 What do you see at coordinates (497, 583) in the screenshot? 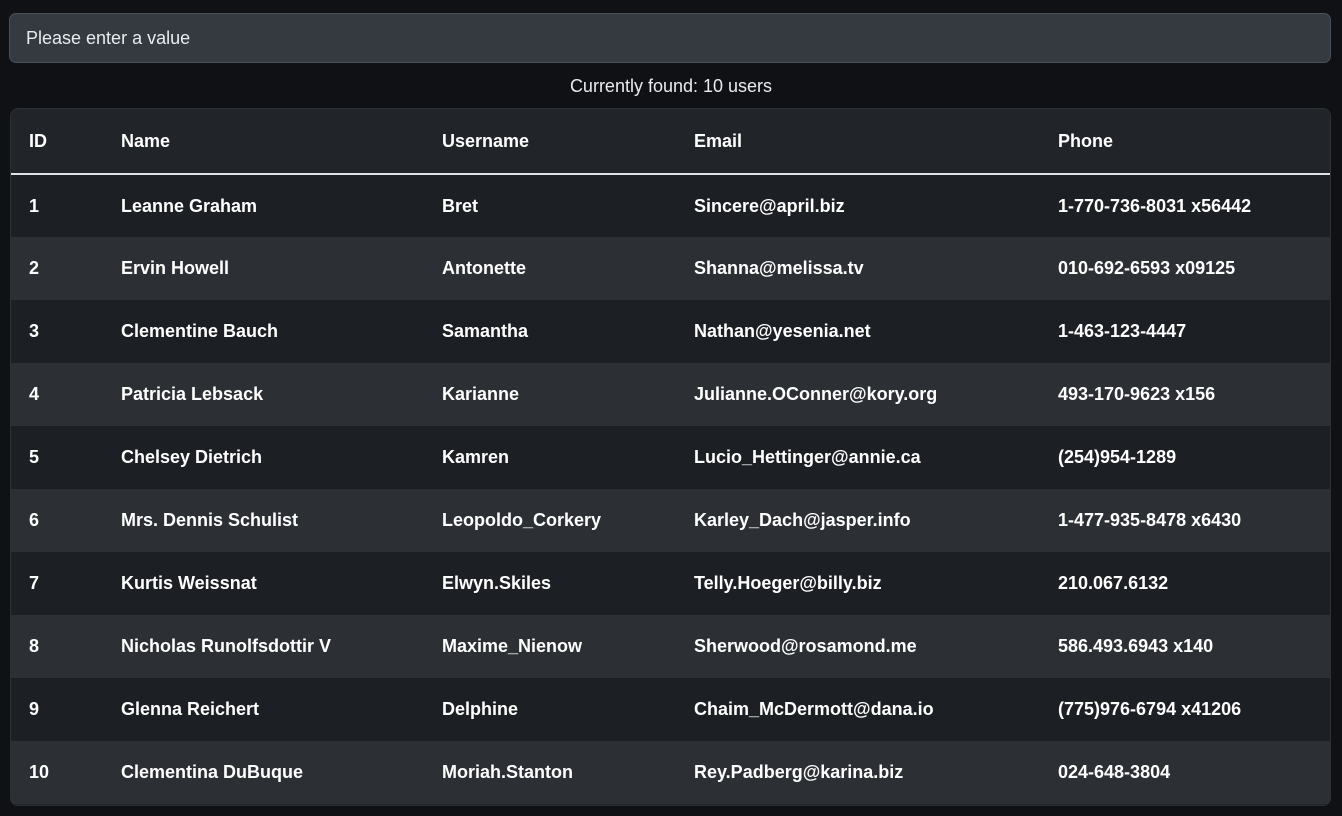
I see `cell-username: Elwyn.Skiles` at bounding box center [497, 583].